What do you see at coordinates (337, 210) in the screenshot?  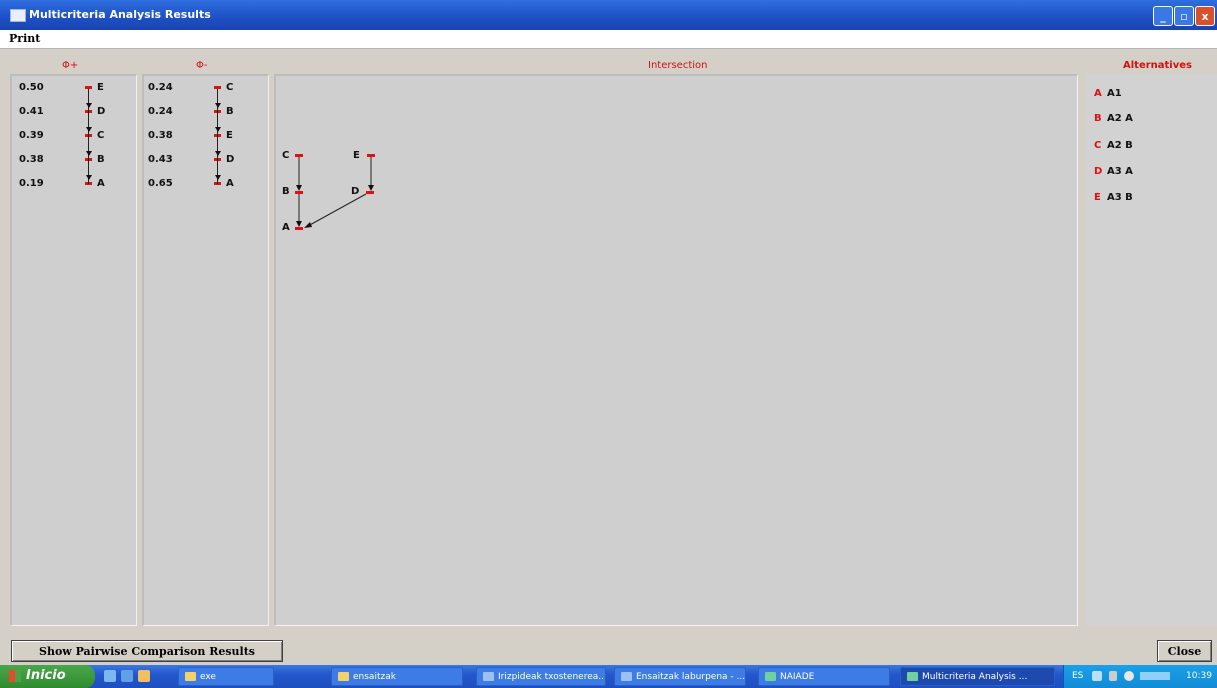 I see `edge-d-a` at bounding box center [337, 210].